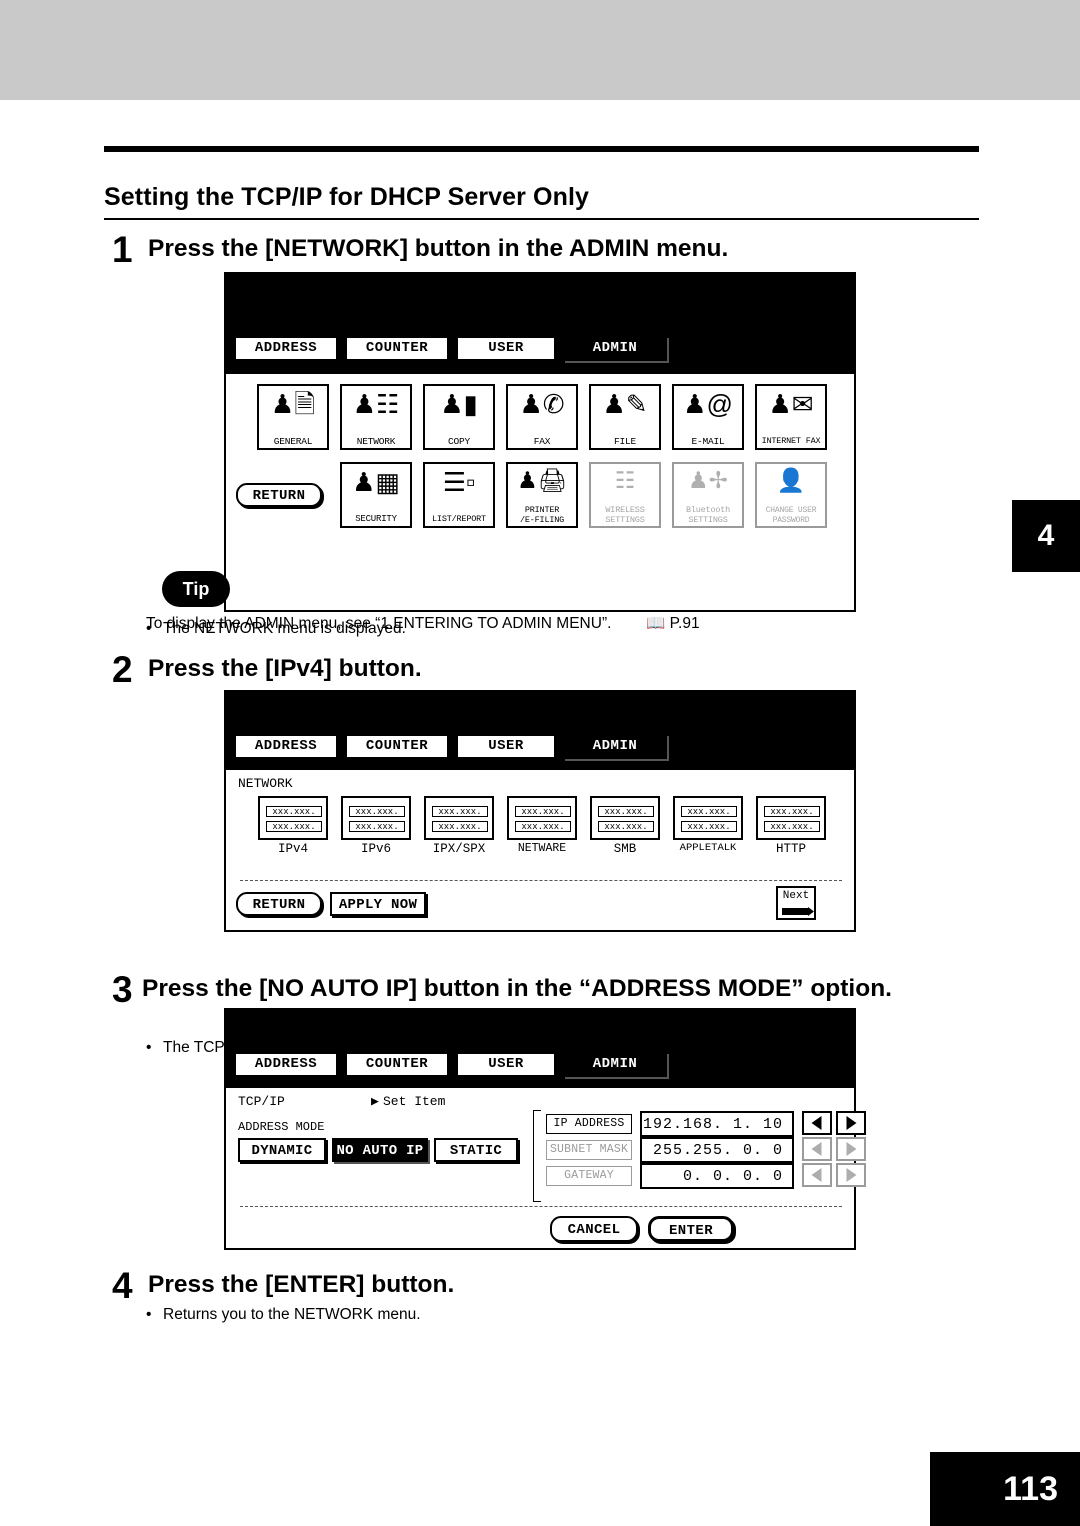 The image size is (1080, 1526). What do you see at coordinates (542, 417) in the screenshot?
I see `admin-button-fax: ♟✆ FAX` at bounding box center [542, 417].